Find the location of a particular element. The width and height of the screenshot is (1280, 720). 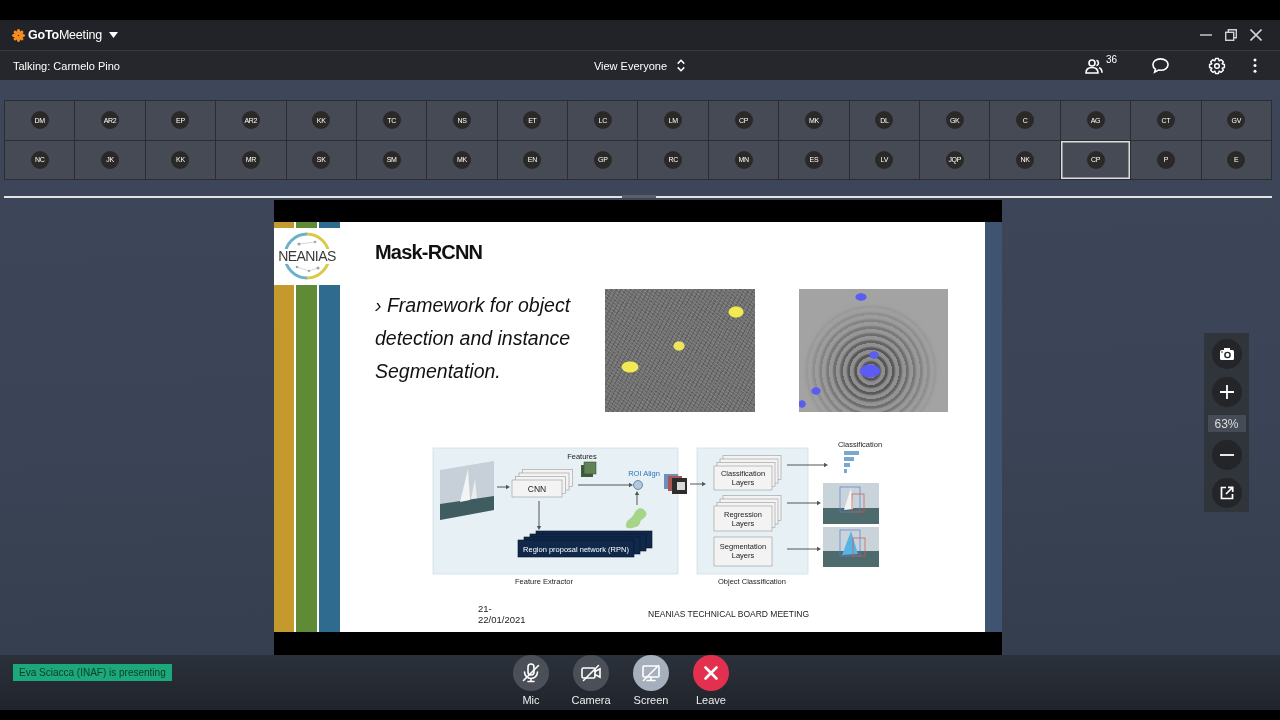

sailboat-input-image is located at coordinates (467, 490).